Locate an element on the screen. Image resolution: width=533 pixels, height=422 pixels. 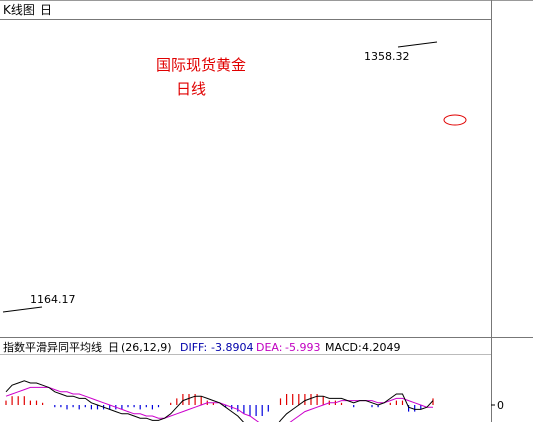
macd-value: 4.2049 is located at coordinates (381, 347).